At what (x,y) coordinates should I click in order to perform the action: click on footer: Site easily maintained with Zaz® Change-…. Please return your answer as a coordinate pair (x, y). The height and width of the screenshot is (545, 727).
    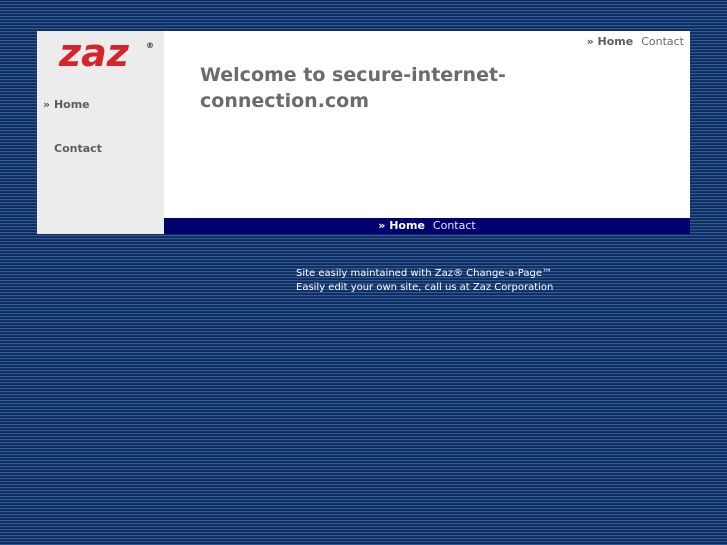
    Looking at the image, I should click on (424, 281).